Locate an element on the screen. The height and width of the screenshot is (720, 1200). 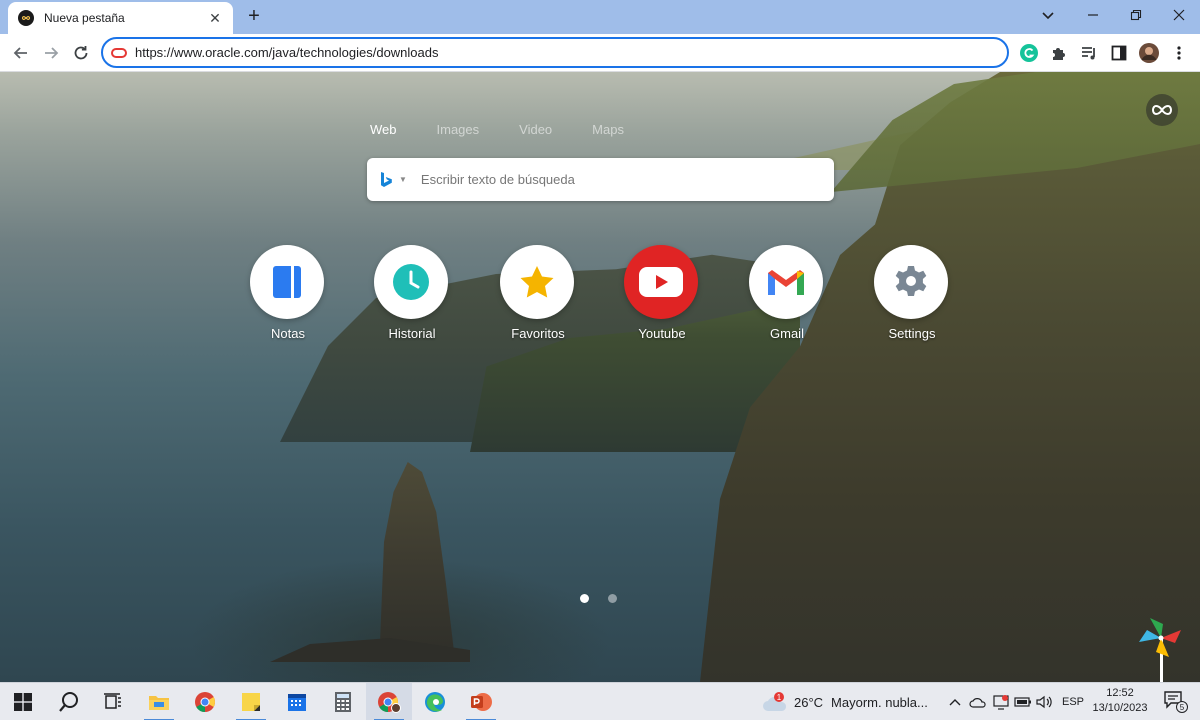
puzzle-icon is located at coordinates (1059, 54).